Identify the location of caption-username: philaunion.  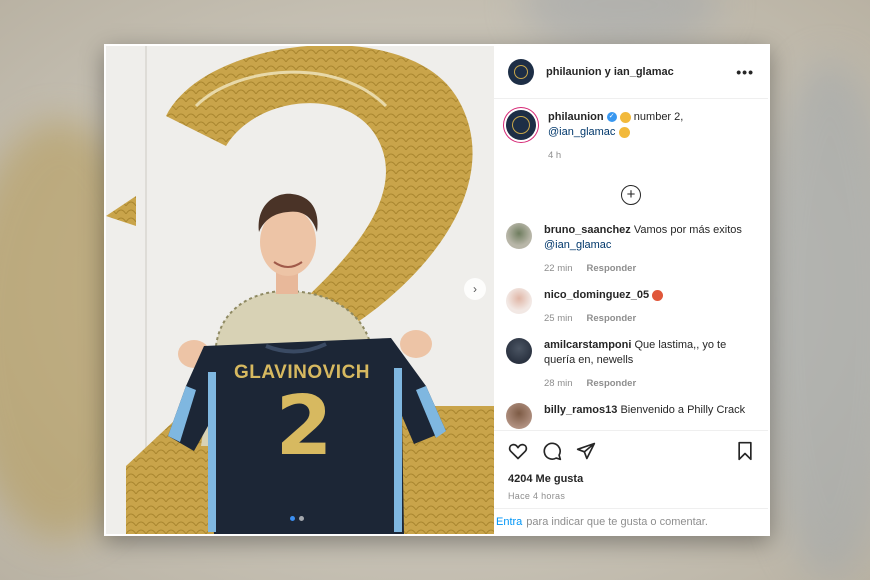
(576, 117).